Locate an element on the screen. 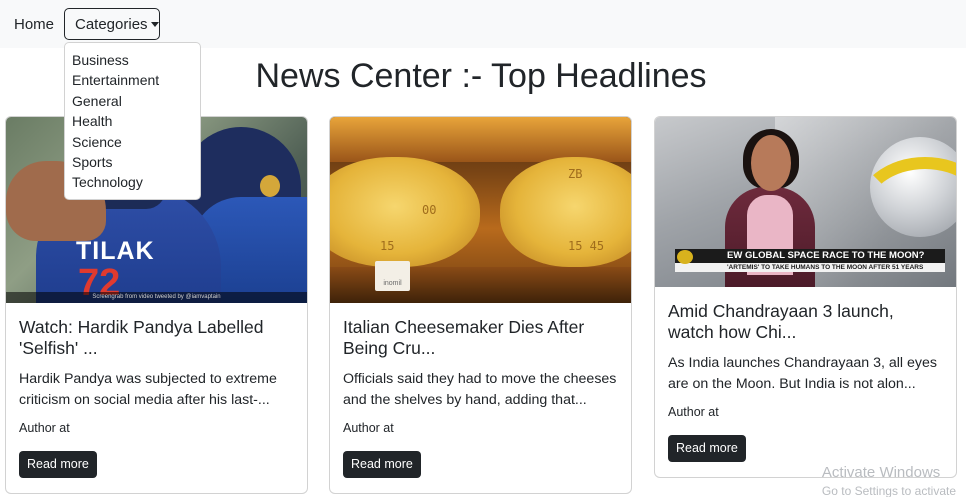 The width and height of the screenshot is (966, 497). image-cheese-mark: ZB is located at coordinates (575, 174).